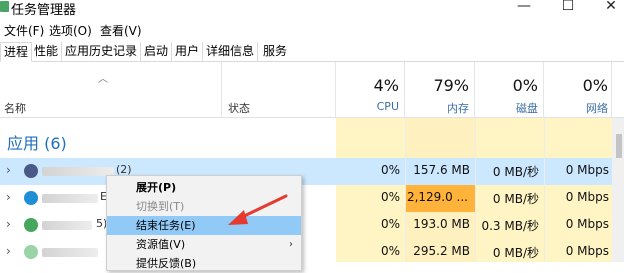  I want to click on red-arrow-annotation, so click(258, 209).